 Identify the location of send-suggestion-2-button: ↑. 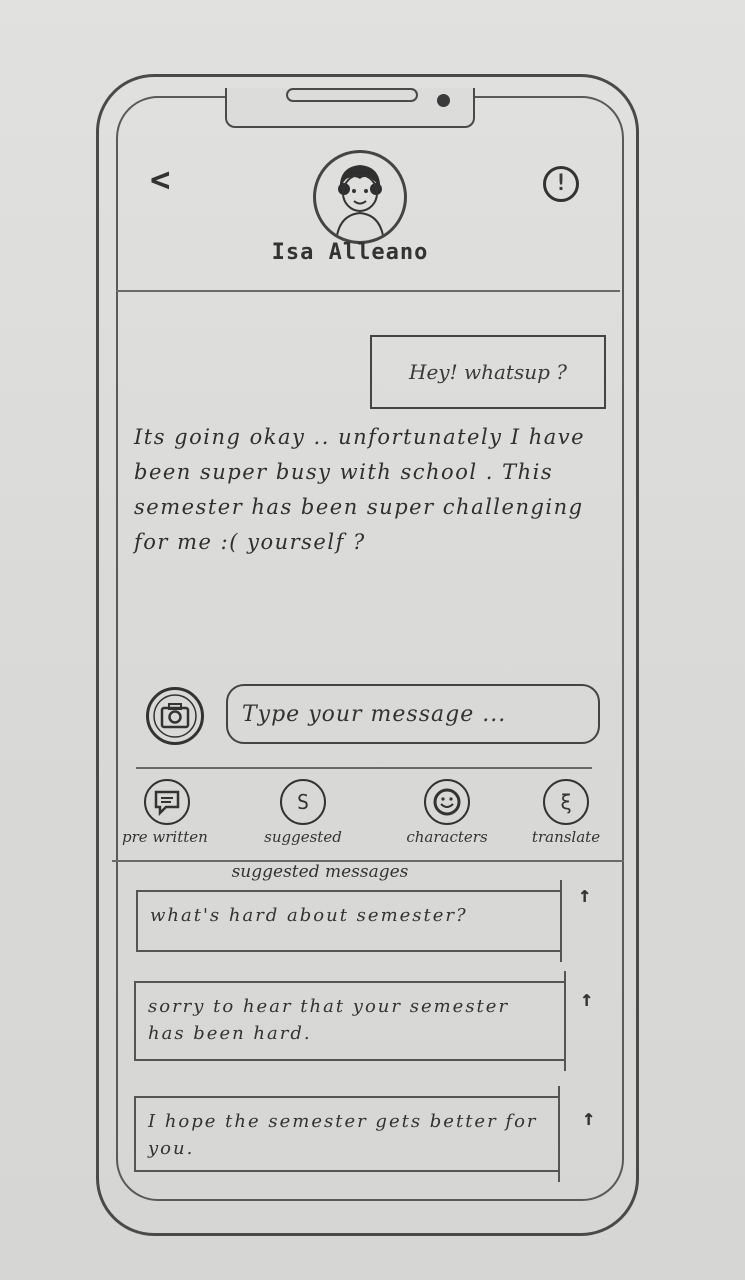
(586, 999).